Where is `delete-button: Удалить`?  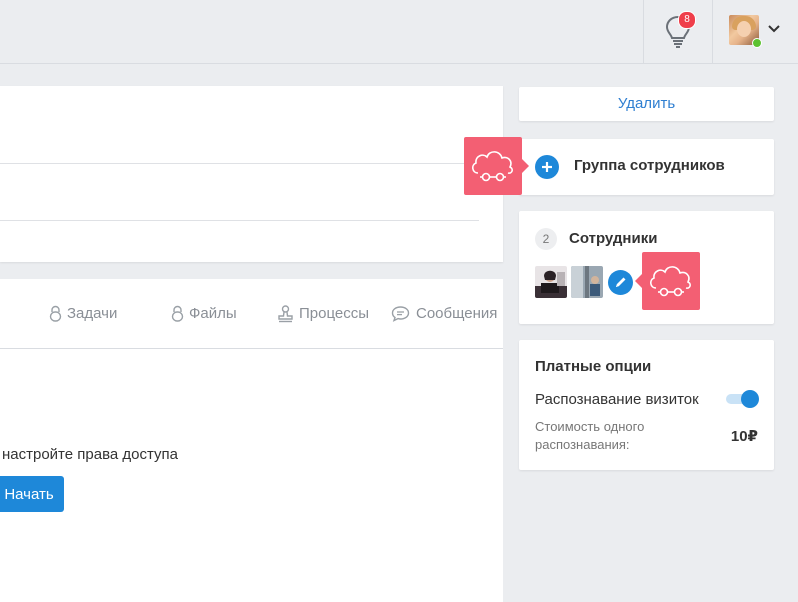 delete-button: Удалить is located at coordinates (646, 104).